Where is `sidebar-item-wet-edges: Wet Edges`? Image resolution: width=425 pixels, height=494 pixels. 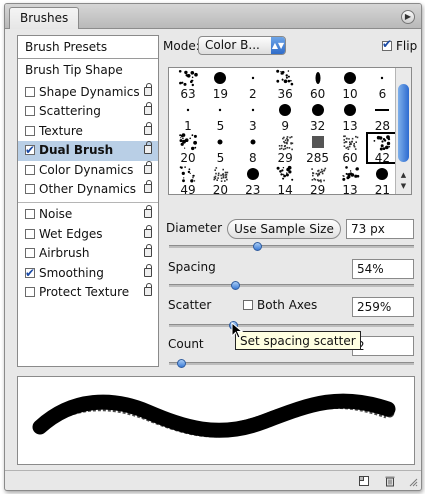 sidebar-item-wet-edges: Wet Edges is located at coordinates (88, 234).